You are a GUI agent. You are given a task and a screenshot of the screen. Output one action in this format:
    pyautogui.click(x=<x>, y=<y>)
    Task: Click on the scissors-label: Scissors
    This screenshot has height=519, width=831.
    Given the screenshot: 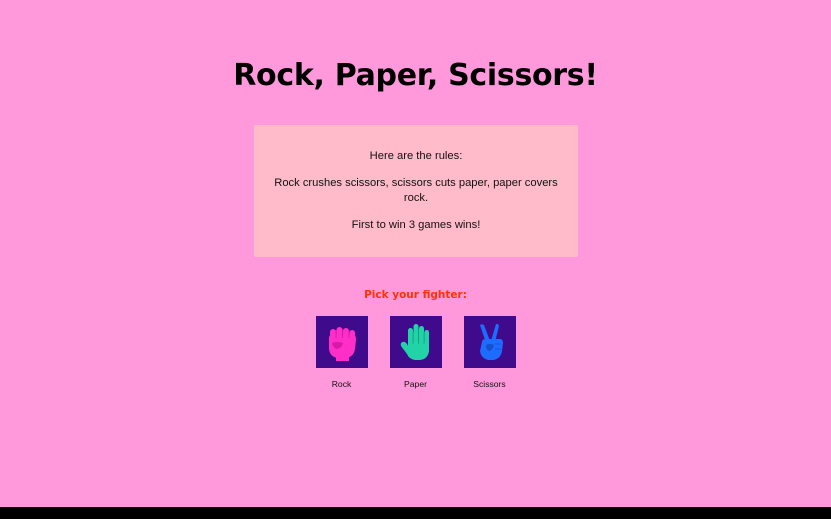 What is the action you would take?
    pyautogui.click(x=489, y=384)
    